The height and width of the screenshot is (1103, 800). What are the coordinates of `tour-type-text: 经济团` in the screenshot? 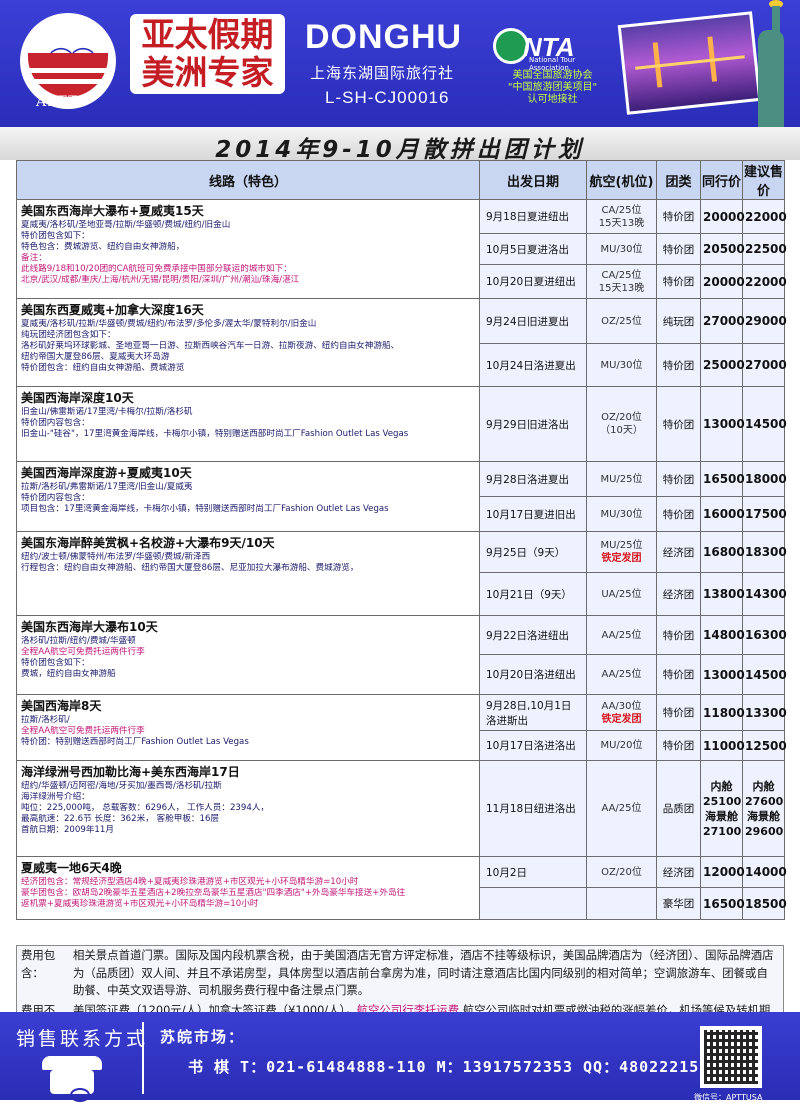 It's located at (678, 552).